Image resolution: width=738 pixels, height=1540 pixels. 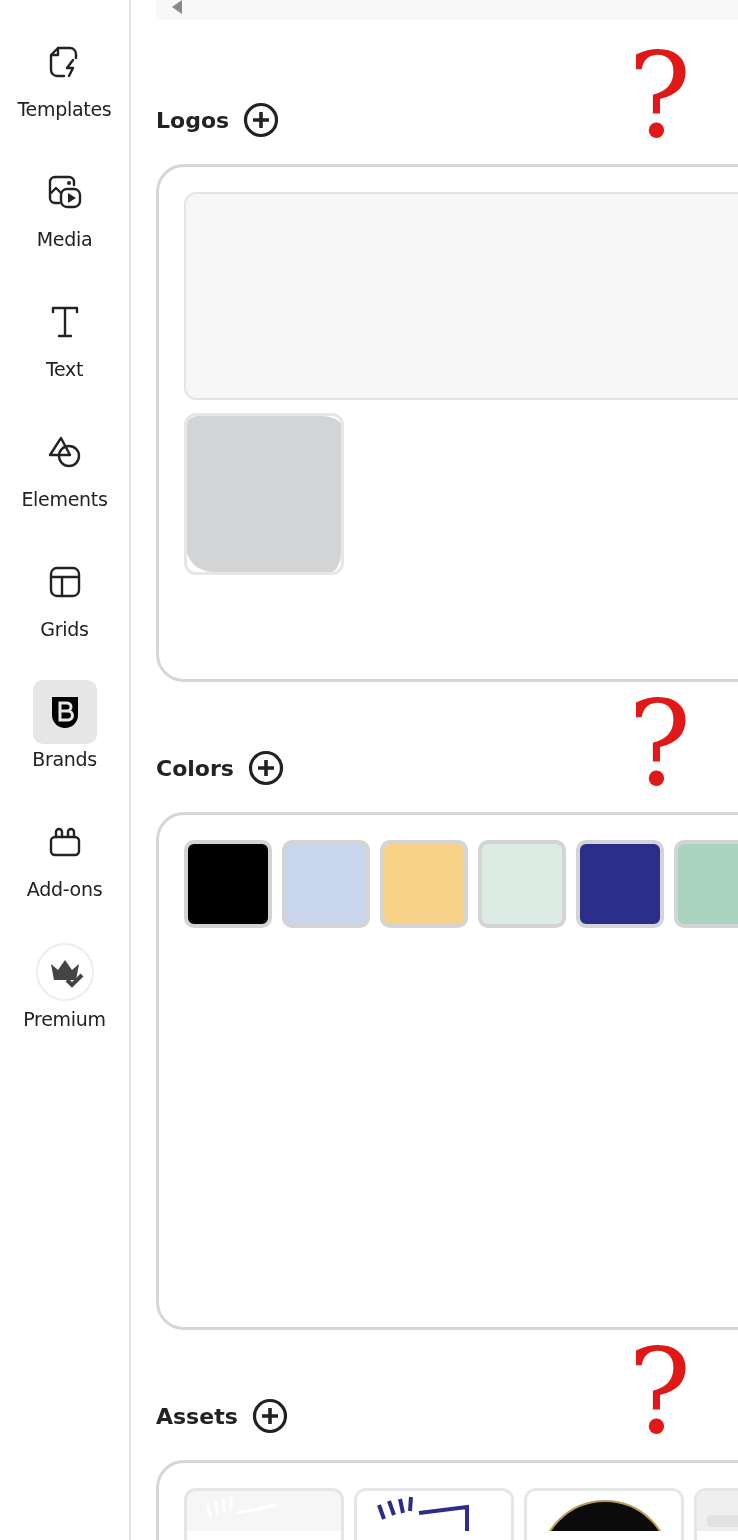 What do you see at coordinates (195, 768) in the screenshot?
I see `section-title: Colors` at bounding box center [195, 768].